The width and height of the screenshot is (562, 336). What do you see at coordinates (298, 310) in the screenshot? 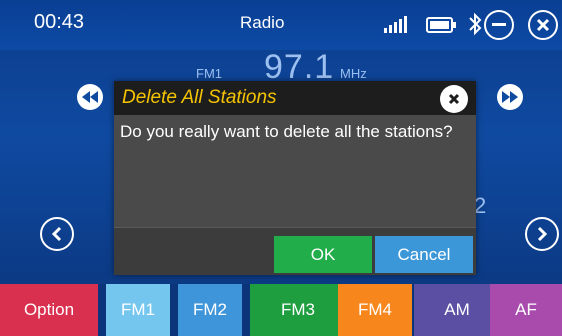
I see `tab-fm3: FM3` at bounding box center [298, 310].